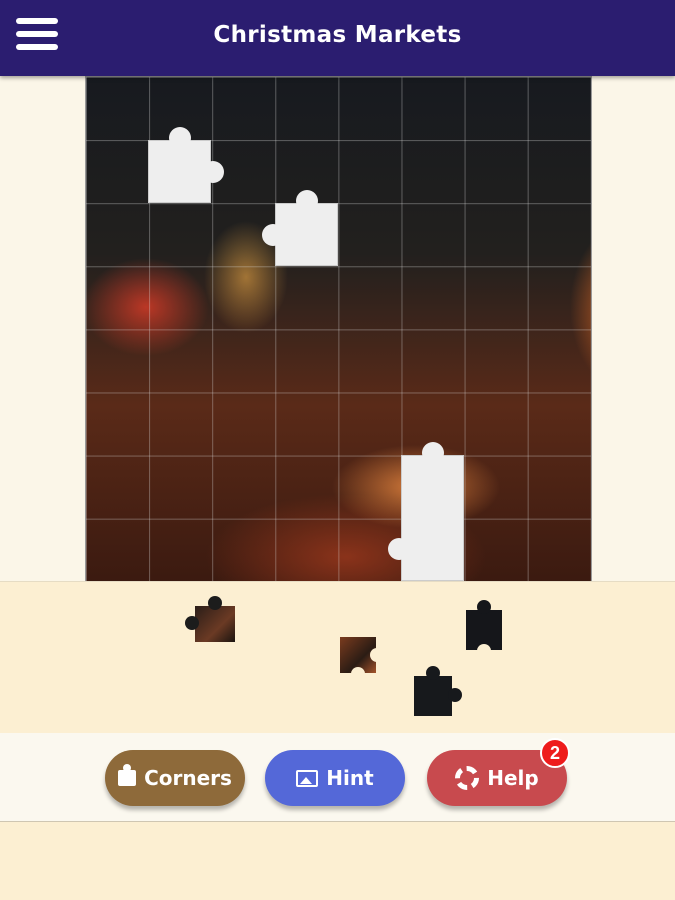 The width and height of the screenshot is (675, 900). I want to click on corners-button: Corners, so click(175, 778).